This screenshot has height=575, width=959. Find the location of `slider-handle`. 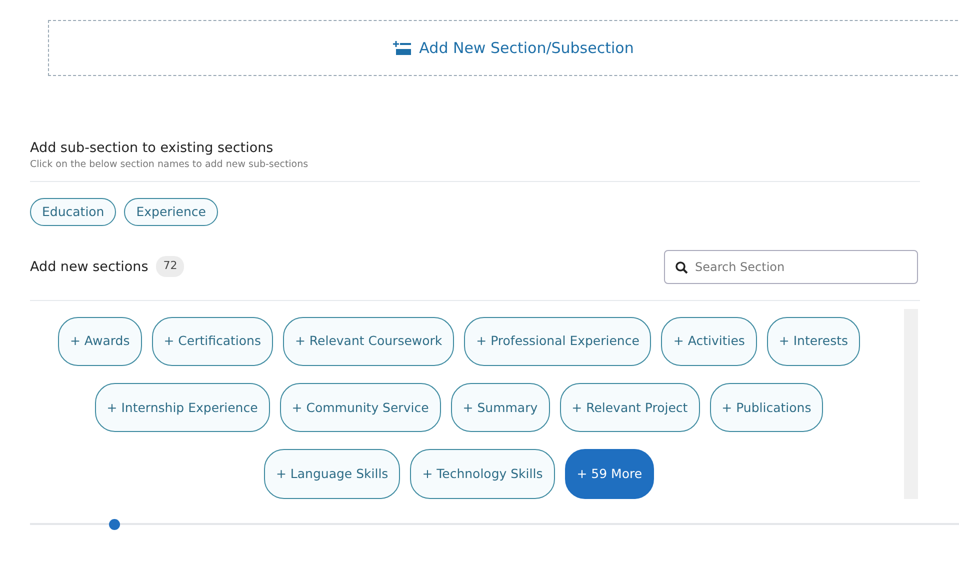

slider-handle is located at coordinates (114, 524).